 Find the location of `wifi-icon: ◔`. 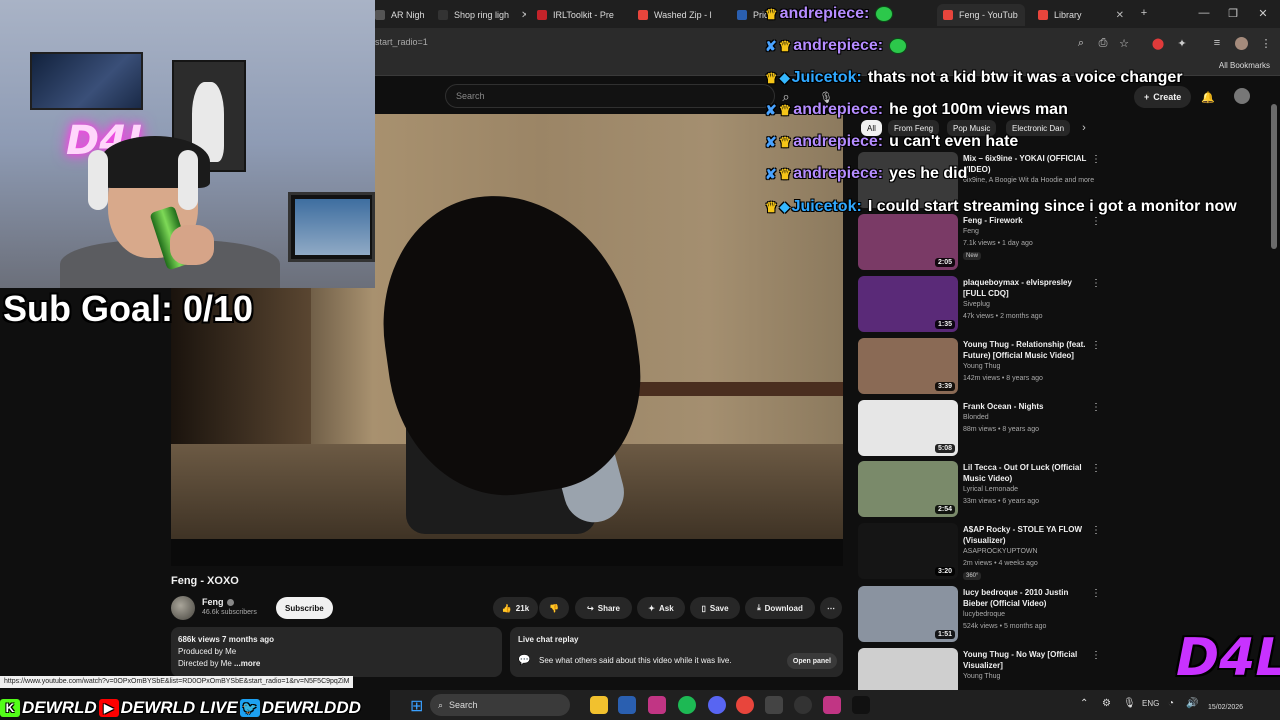

wifi-icon: ◔ is located at coordinates (1171, 703).